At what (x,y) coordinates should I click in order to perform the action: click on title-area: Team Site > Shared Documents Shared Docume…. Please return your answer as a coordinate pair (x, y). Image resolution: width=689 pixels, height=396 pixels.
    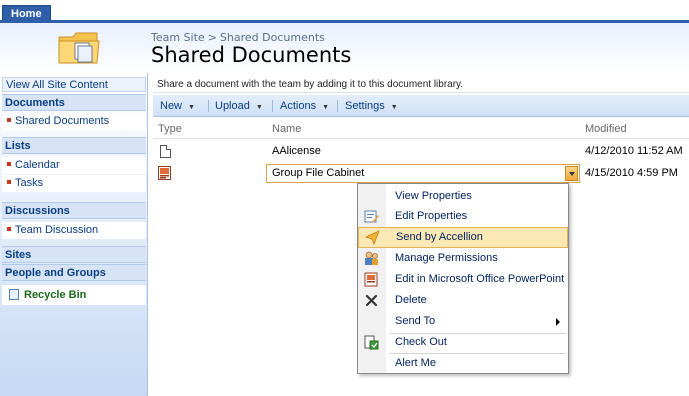
    Looking at the image, I should click on (344, 48).